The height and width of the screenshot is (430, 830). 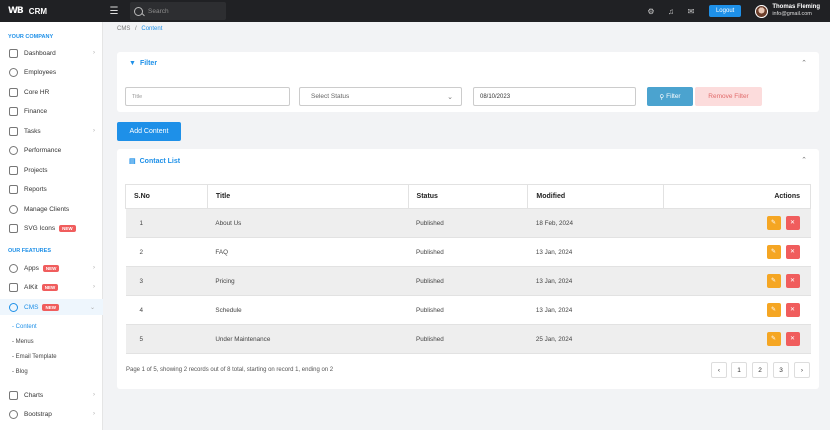 I want to click on pagination-page-1: 1, so click(x=739, y=370).